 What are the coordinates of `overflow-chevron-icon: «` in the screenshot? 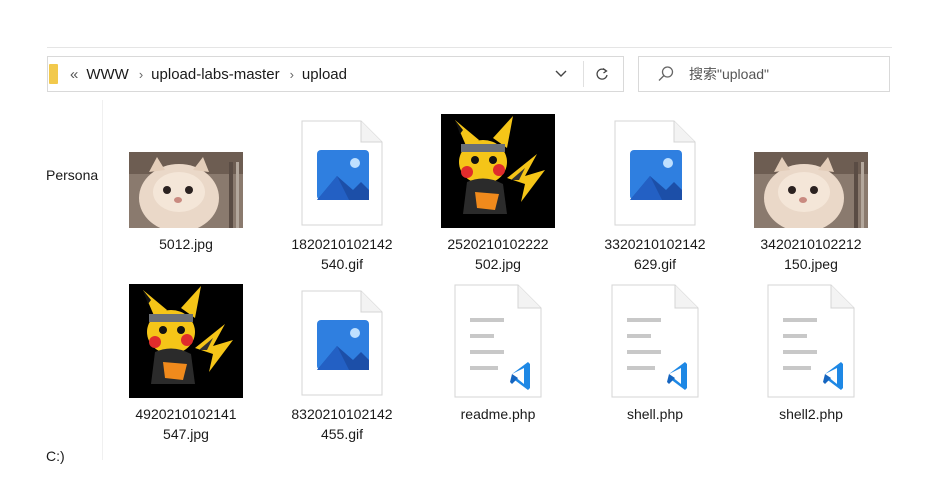 It's located at (74, 74).